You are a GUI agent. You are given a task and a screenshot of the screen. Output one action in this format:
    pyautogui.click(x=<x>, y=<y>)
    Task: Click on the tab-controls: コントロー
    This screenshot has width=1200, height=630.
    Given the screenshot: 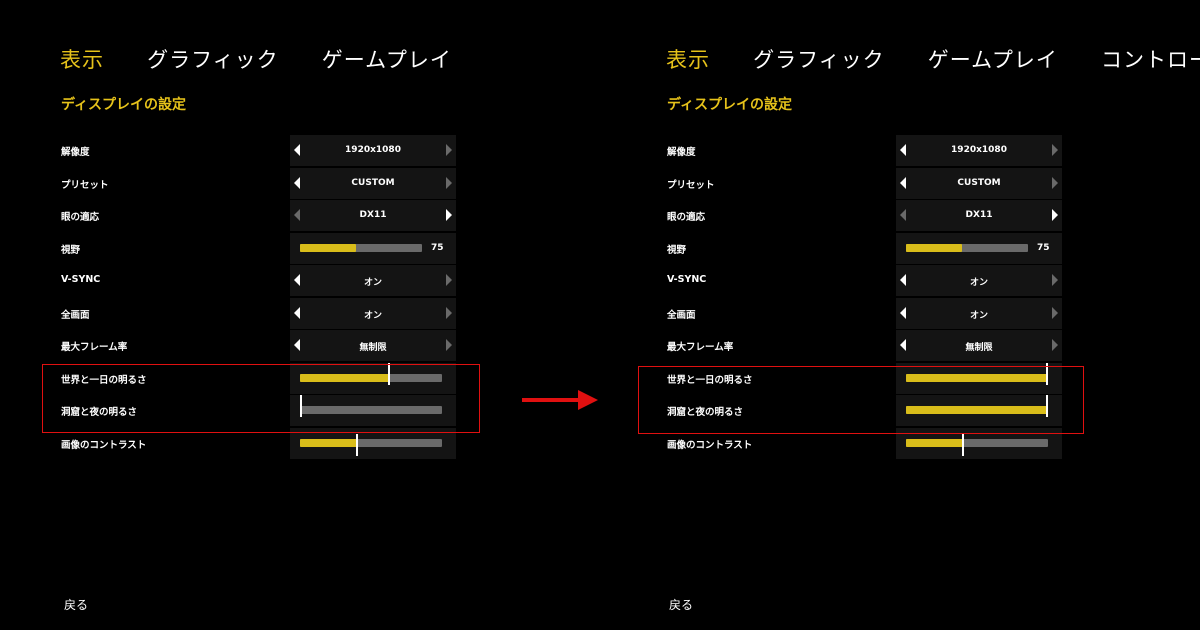 What is the action you would take?
    pyautogui.click(x=1150, y=59)
    